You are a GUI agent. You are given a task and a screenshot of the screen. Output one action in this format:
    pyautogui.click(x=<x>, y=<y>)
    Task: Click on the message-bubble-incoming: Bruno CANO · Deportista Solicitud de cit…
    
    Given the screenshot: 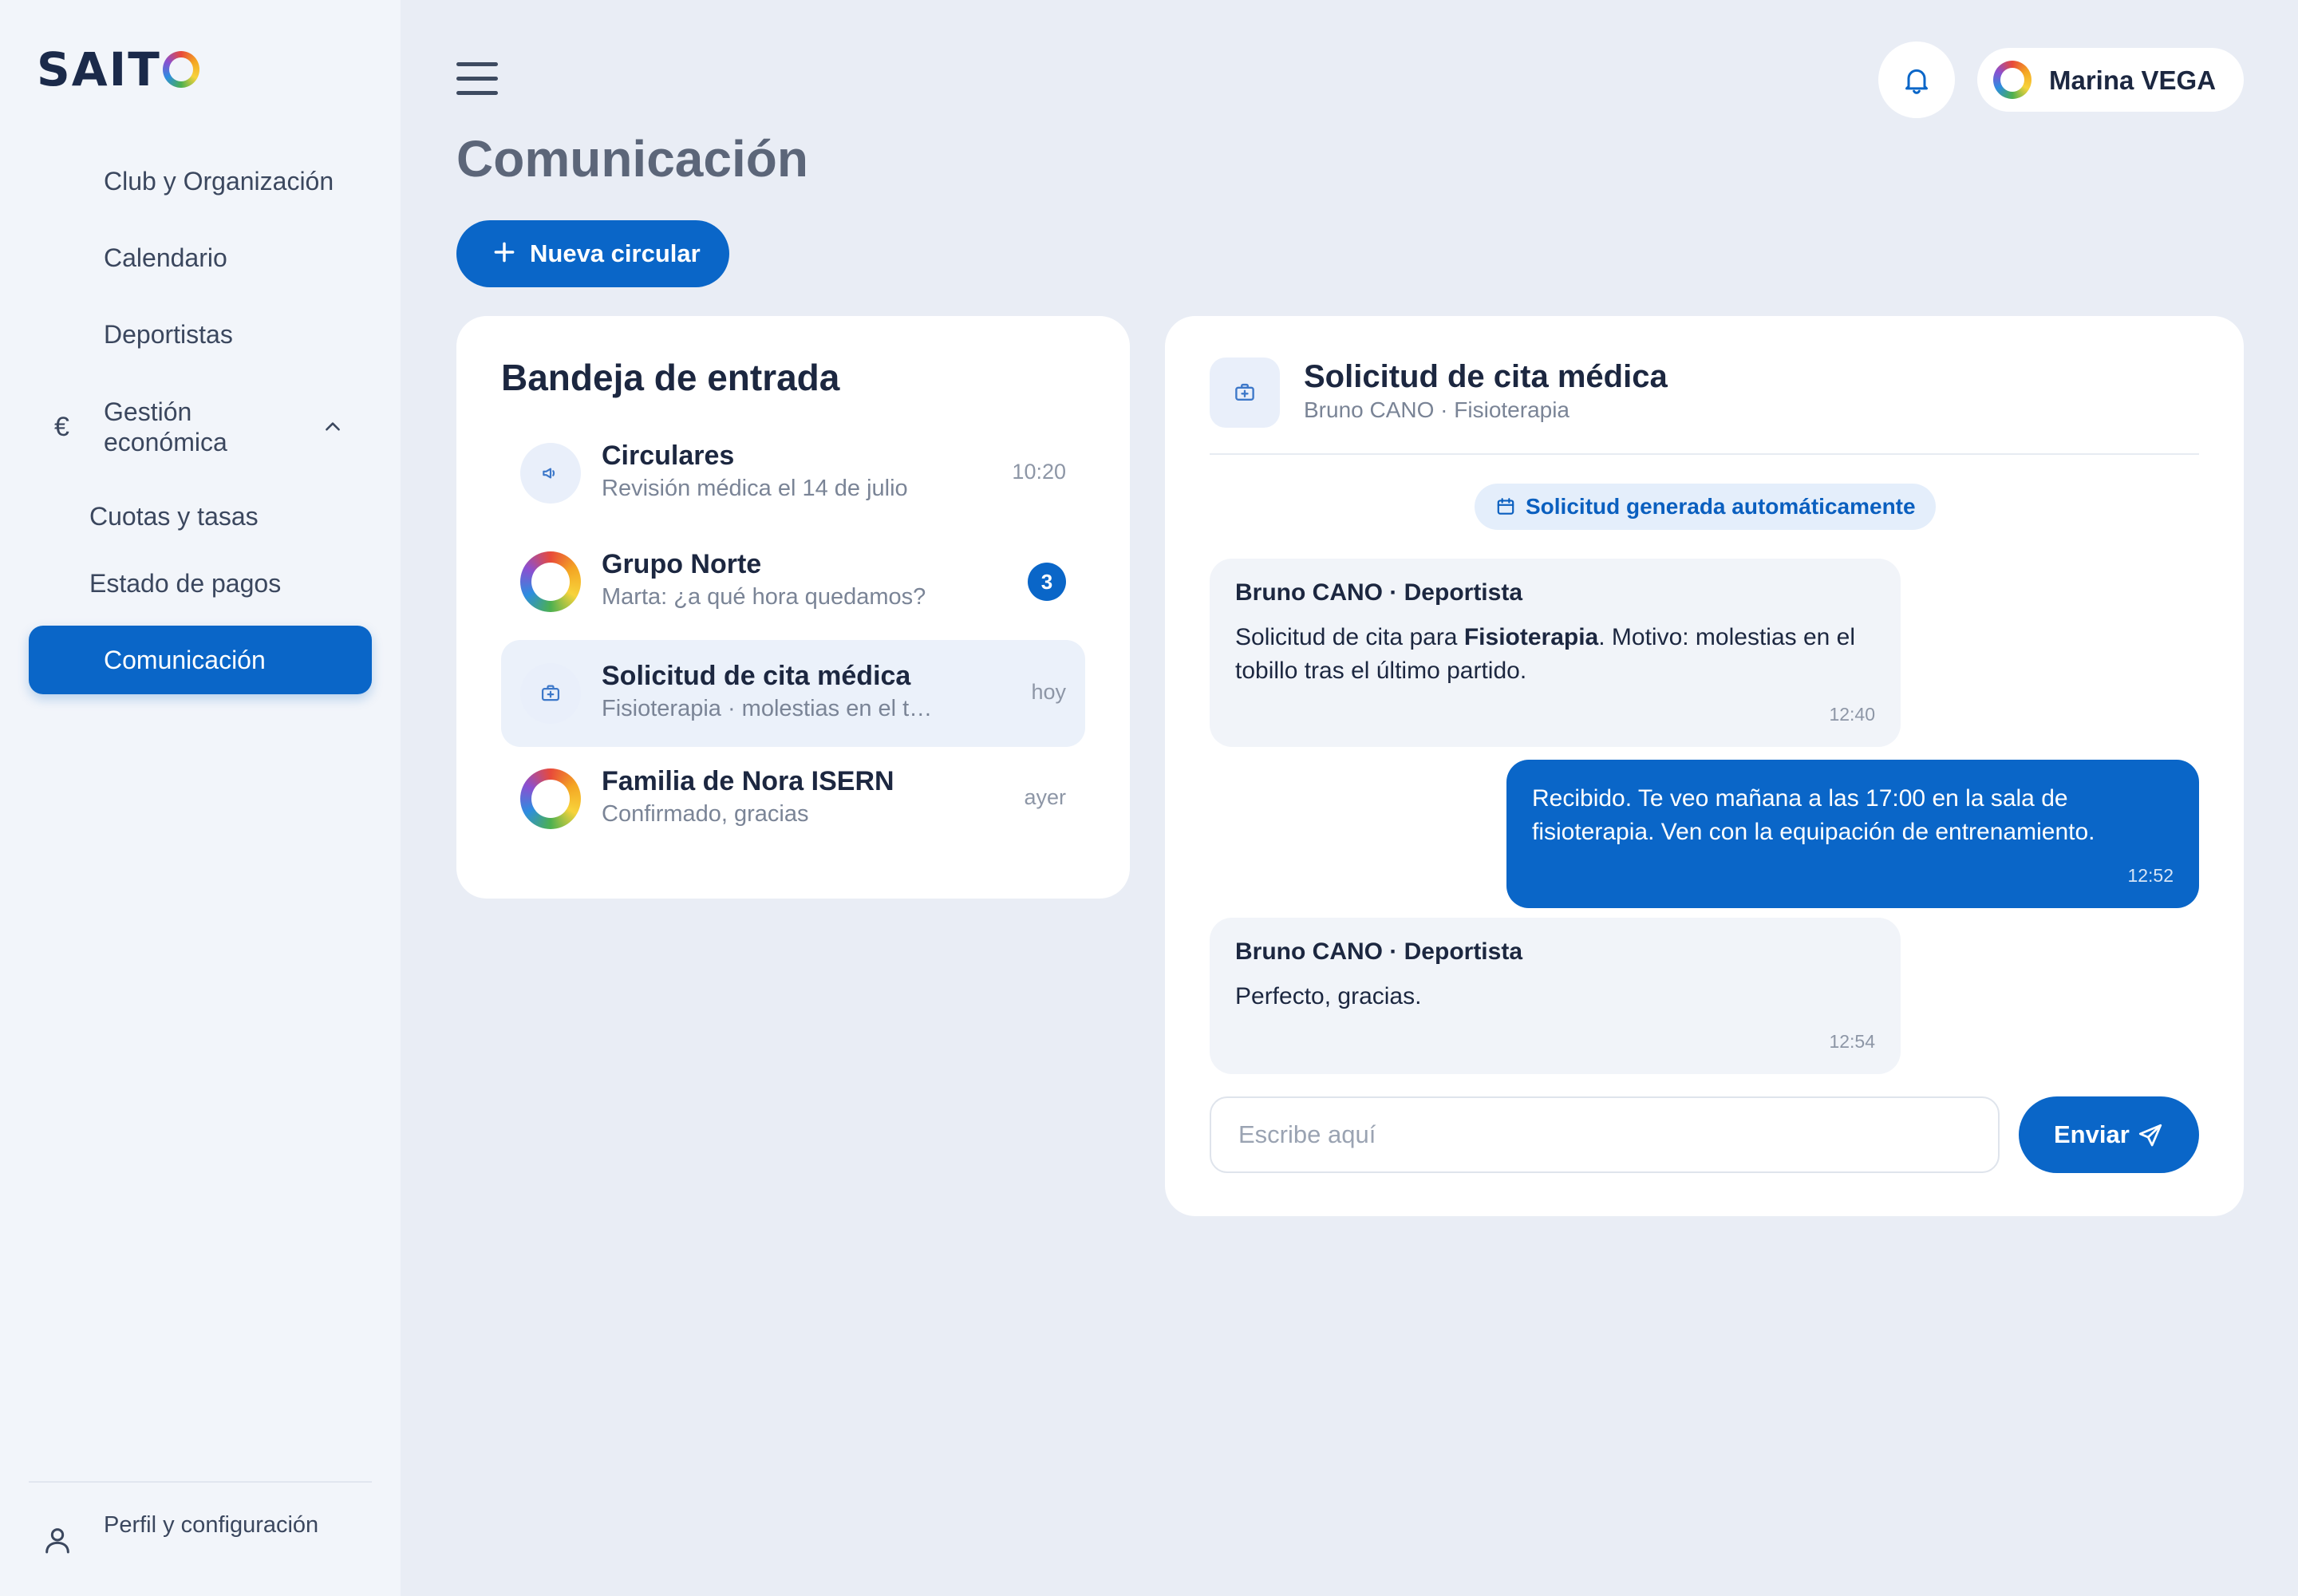 What is the action you would take?
    pyautogui.click(x=1556, y=653)
    